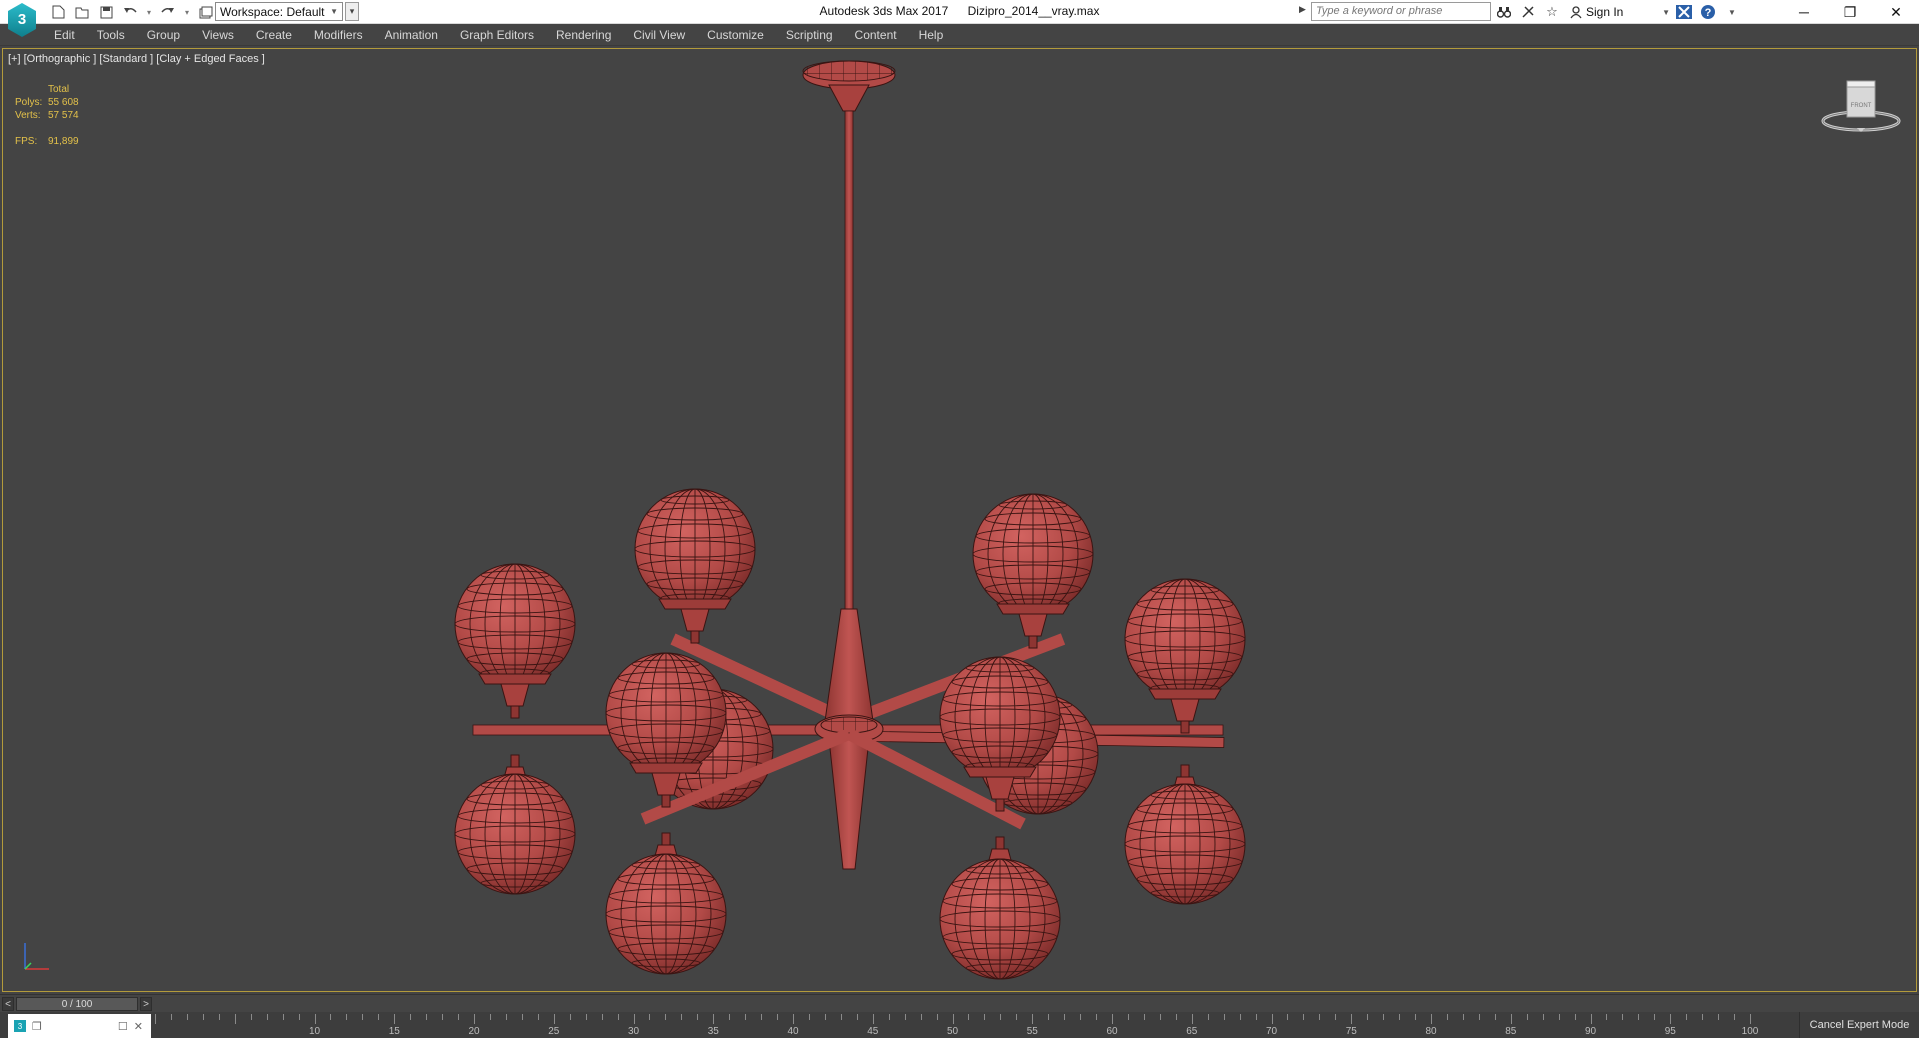 The image size is (1919, 1038). Describe the element at coordinates (1684, 12) in the screenshot. I see `autodesk-x-icon` at that location.